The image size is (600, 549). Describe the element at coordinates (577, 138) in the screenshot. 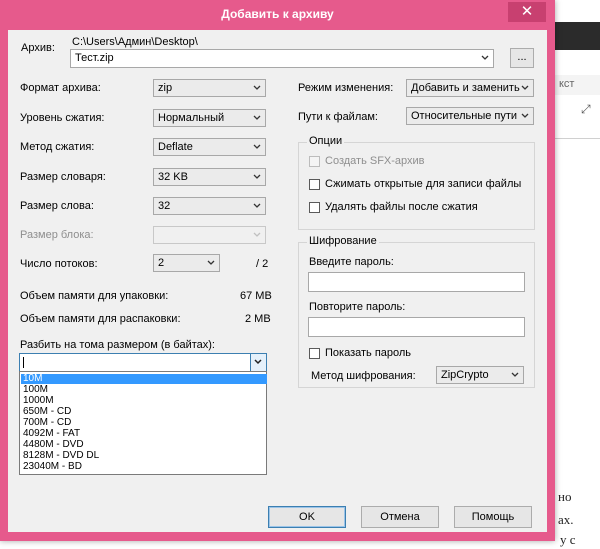

I see `background-divider` at that location.